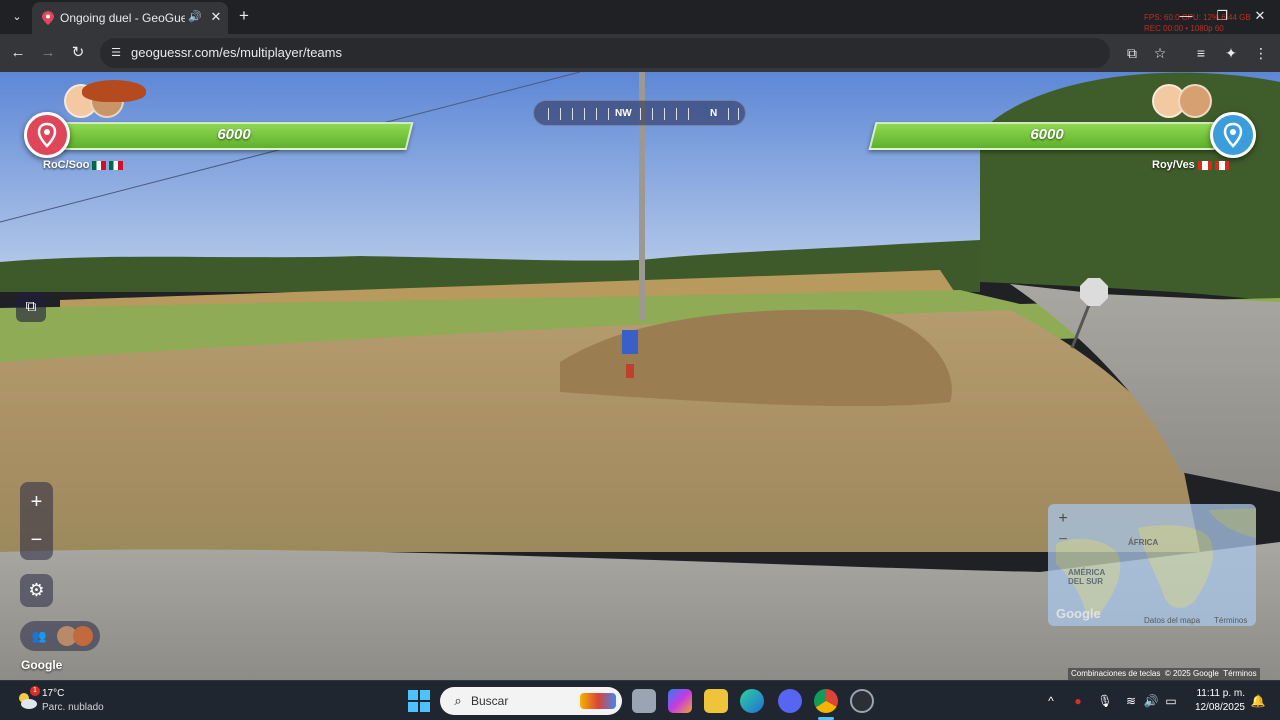 Image resolution: width=1280 pixels, height=720 pixels. I want to click on forward-icon: →, so click(48, 53).